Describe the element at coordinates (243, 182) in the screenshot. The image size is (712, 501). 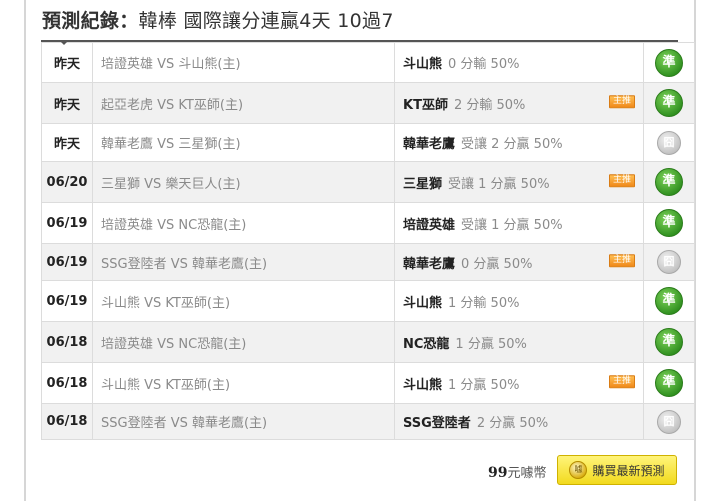
I see `row-matchup: 三星獅 VS 樂天巨人(主)` at that location.